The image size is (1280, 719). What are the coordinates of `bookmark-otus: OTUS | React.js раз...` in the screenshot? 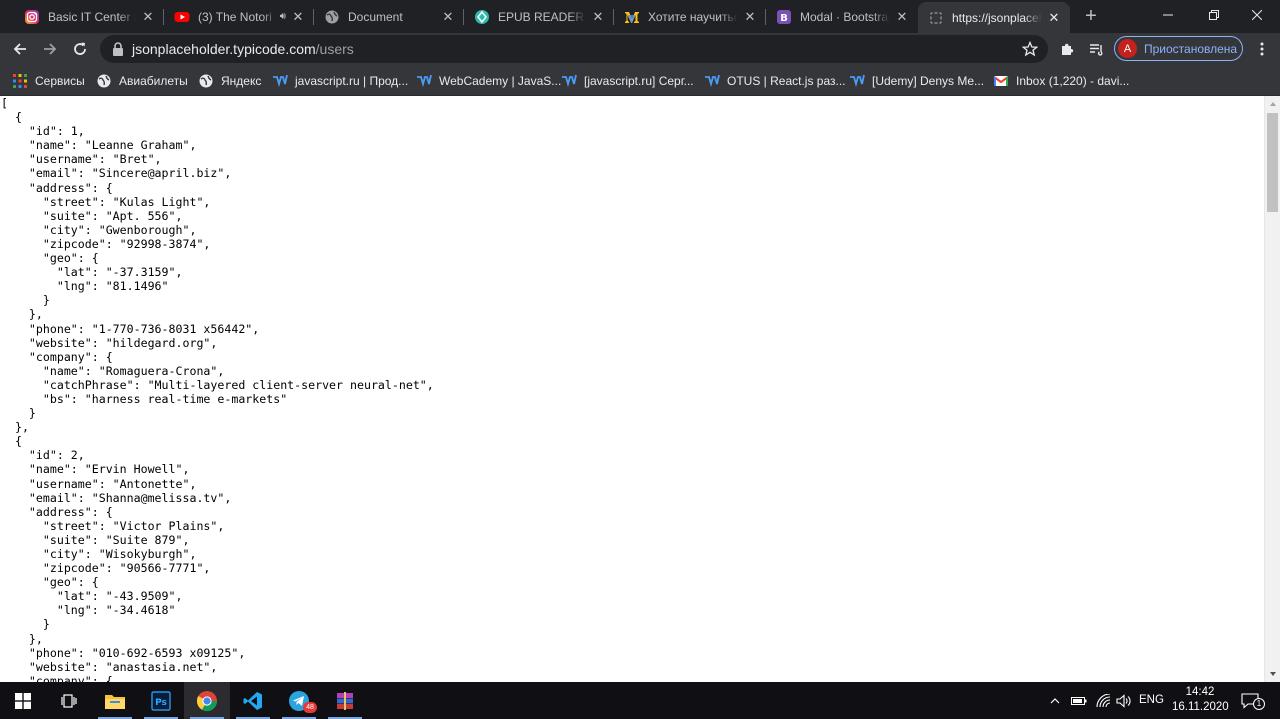 It's located at (775, 81).